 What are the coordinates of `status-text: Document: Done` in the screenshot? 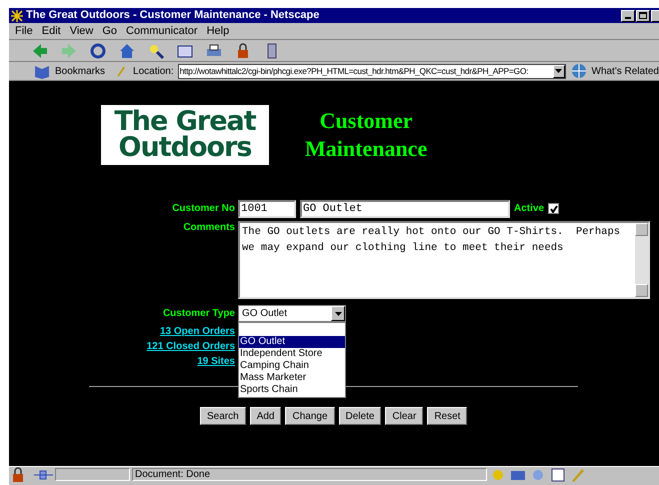 It's located at (309, 474).